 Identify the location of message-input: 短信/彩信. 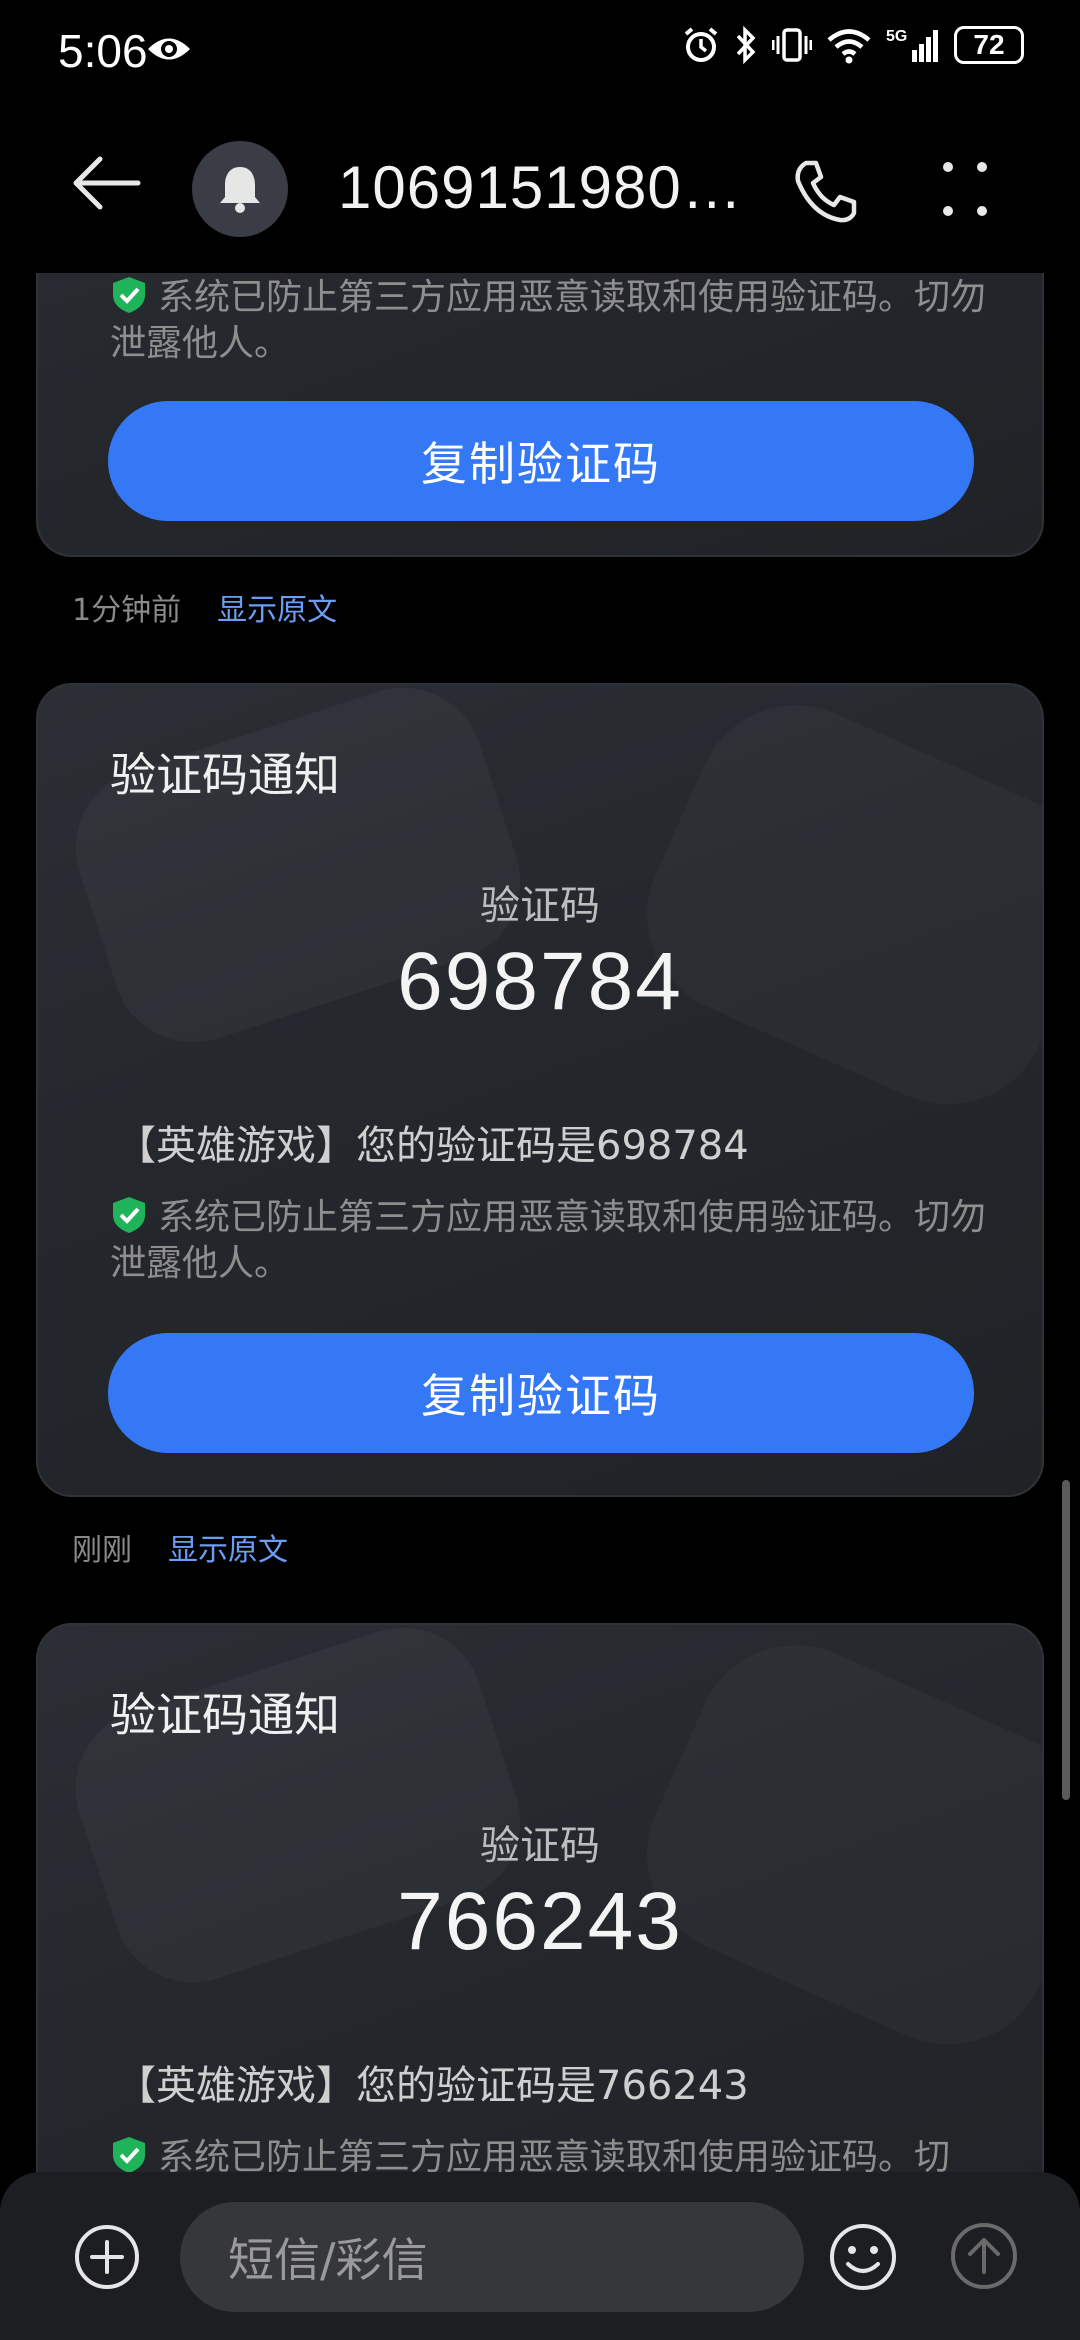
(492, 2257).